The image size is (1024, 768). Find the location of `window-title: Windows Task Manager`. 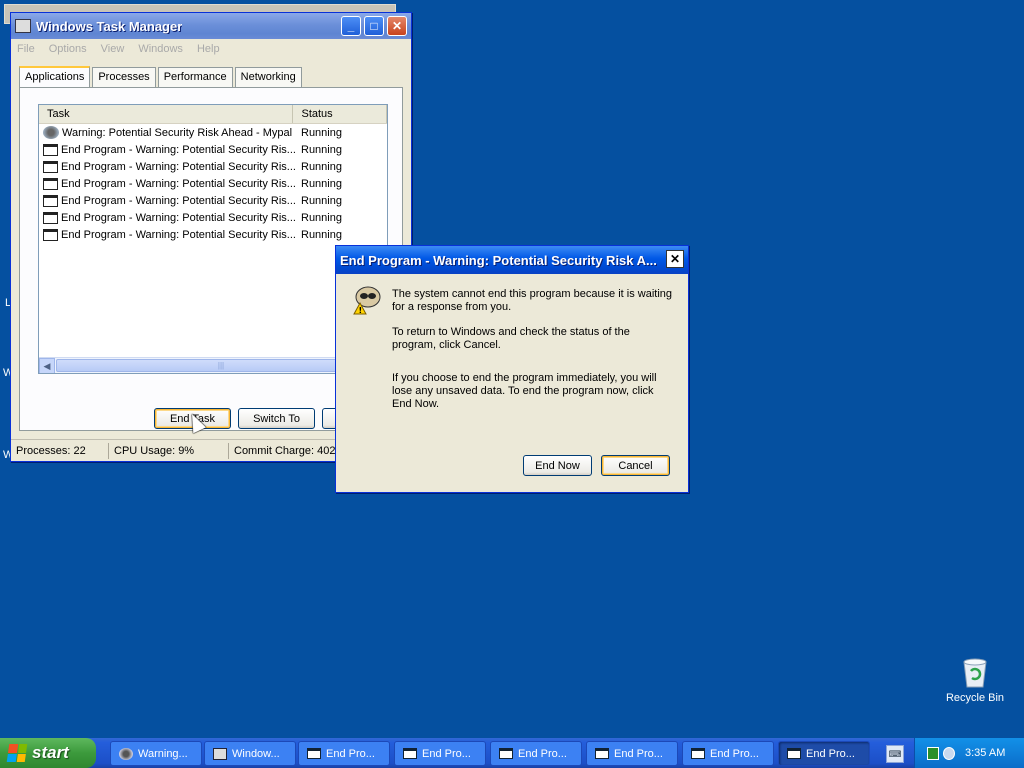

window-title: Windows Task Manager is located at coordinates (109, 26).